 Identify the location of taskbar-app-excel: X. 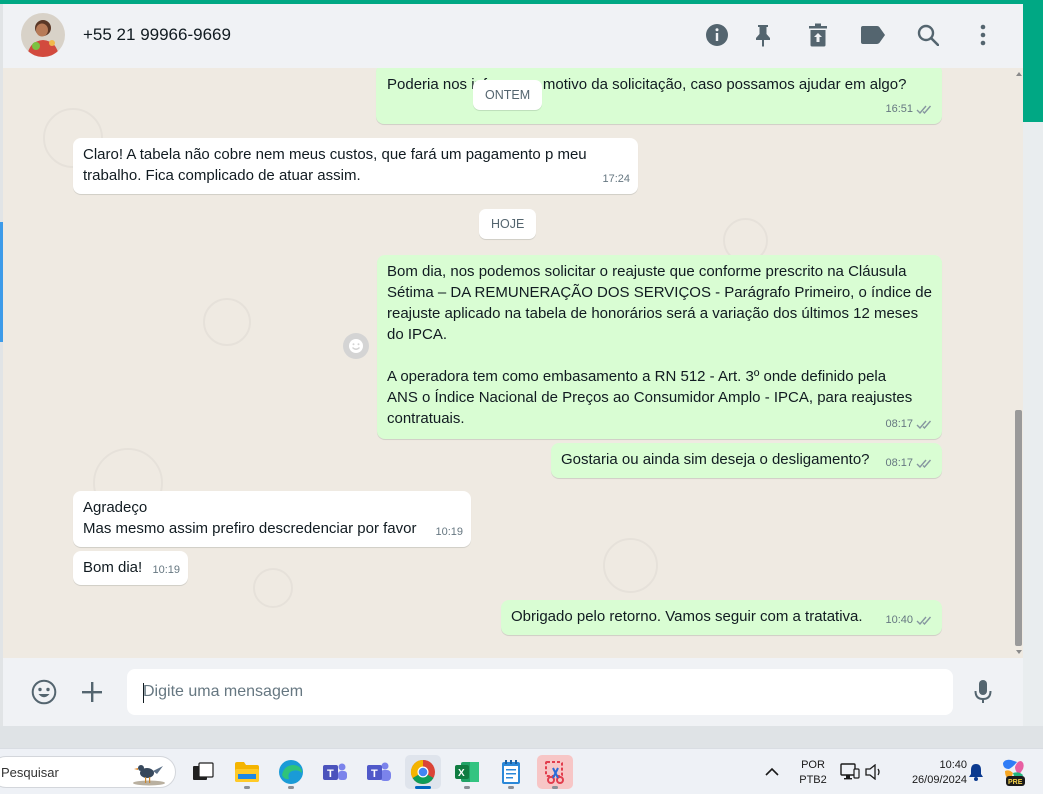
(467, 772).